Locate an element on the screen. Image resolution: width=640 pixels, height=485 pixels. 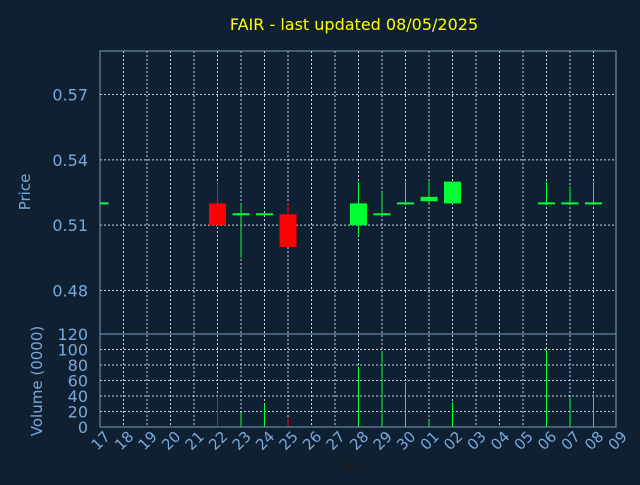
x-tick-label: 26 is located at coordinates (312, 441).